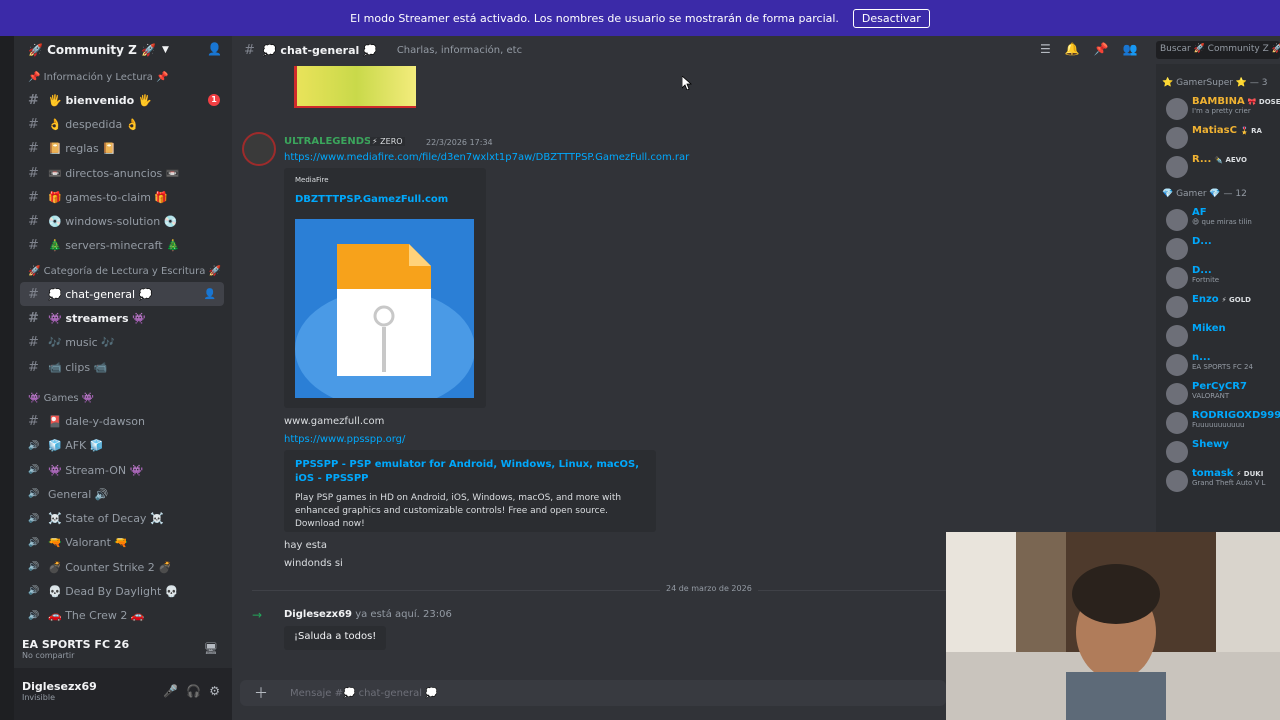 Image resolution: width=1280 pixels, height=720 pixels. What do you see at coordinates (1219, 386) in the screenshot?
I see `member-name-text: PerCyCR7` at bounding box center [1219, 386].